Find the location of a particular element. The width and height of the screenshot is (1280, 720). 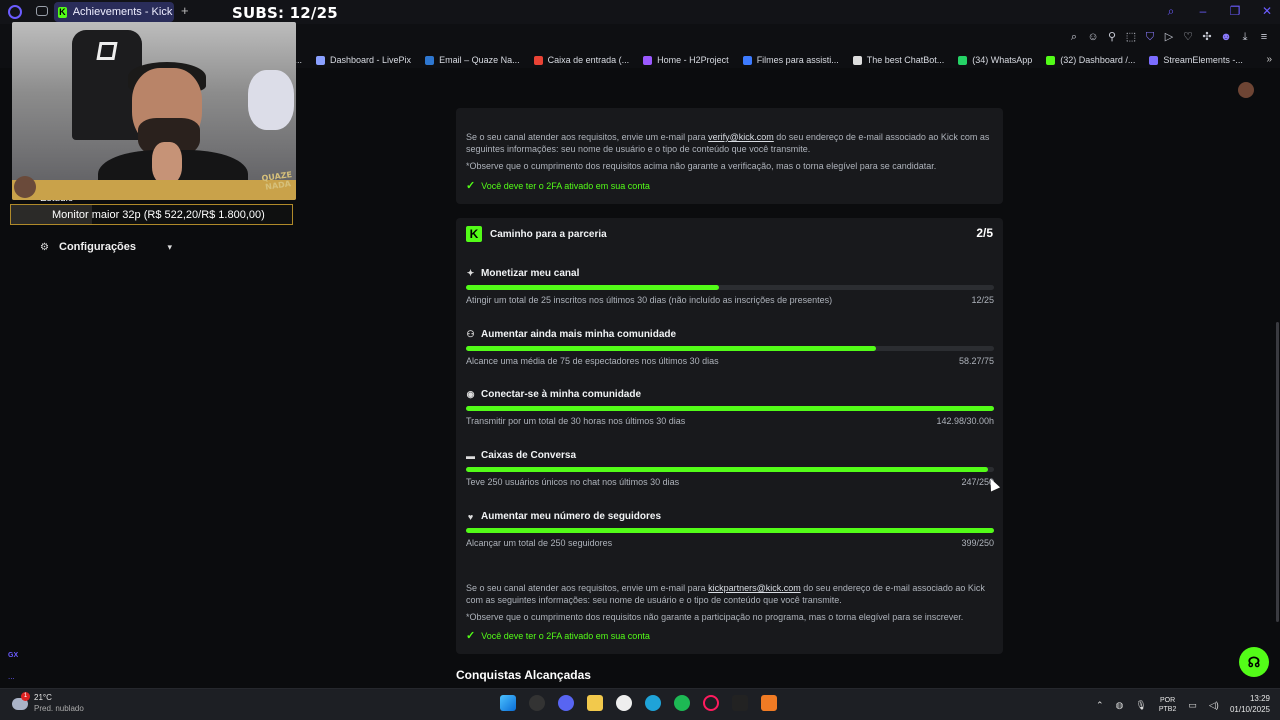

streamer-app-icon is located at coordinates (769, 703).